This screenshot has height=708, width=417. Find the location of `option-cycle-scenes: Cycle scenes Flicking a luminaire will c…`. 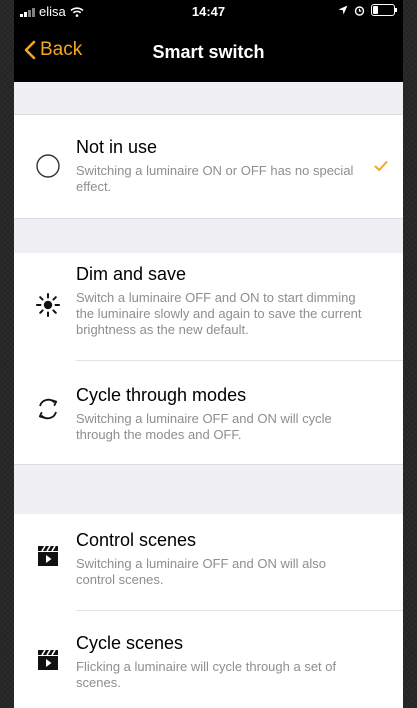

option-cycle-scenes: Cycle scenes Flicking a luminaire will c… is located at coordinates (208, 659).